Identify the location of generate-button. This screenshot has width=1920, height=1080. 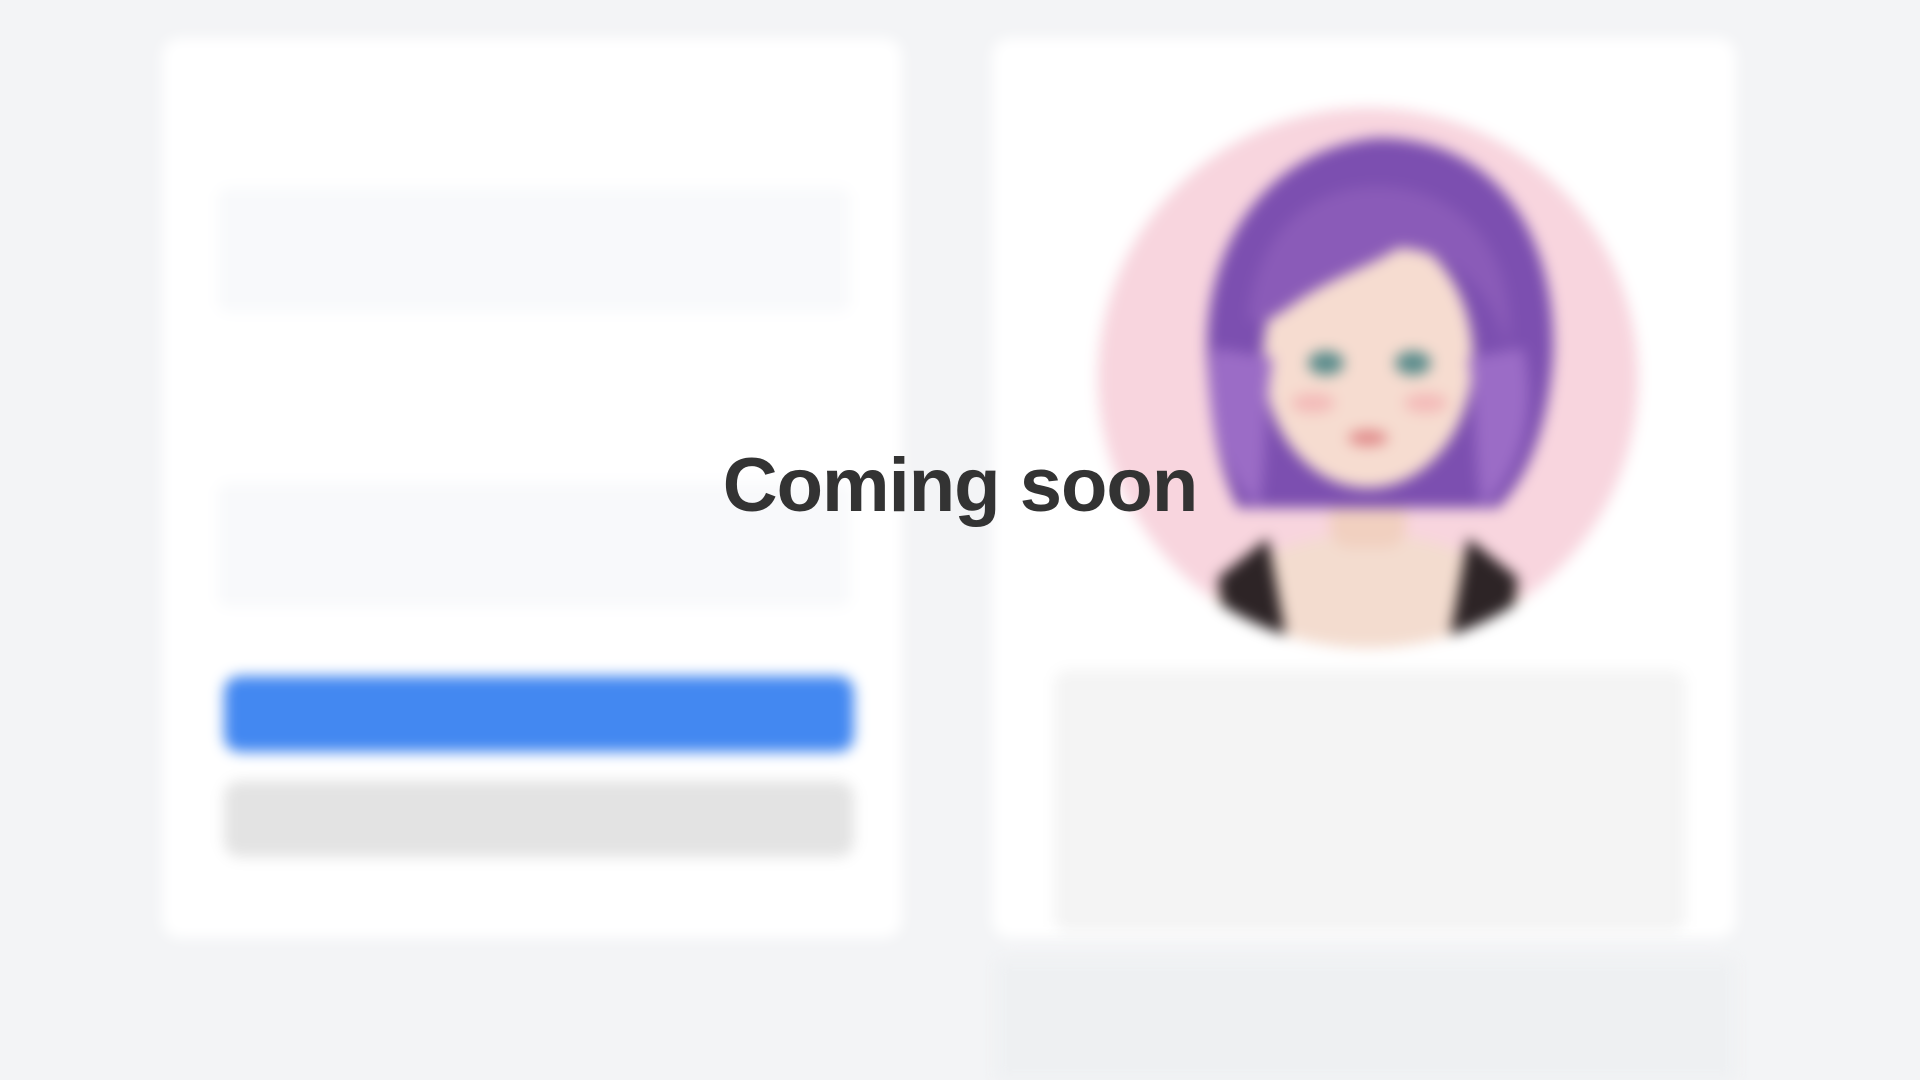
(539, 714).